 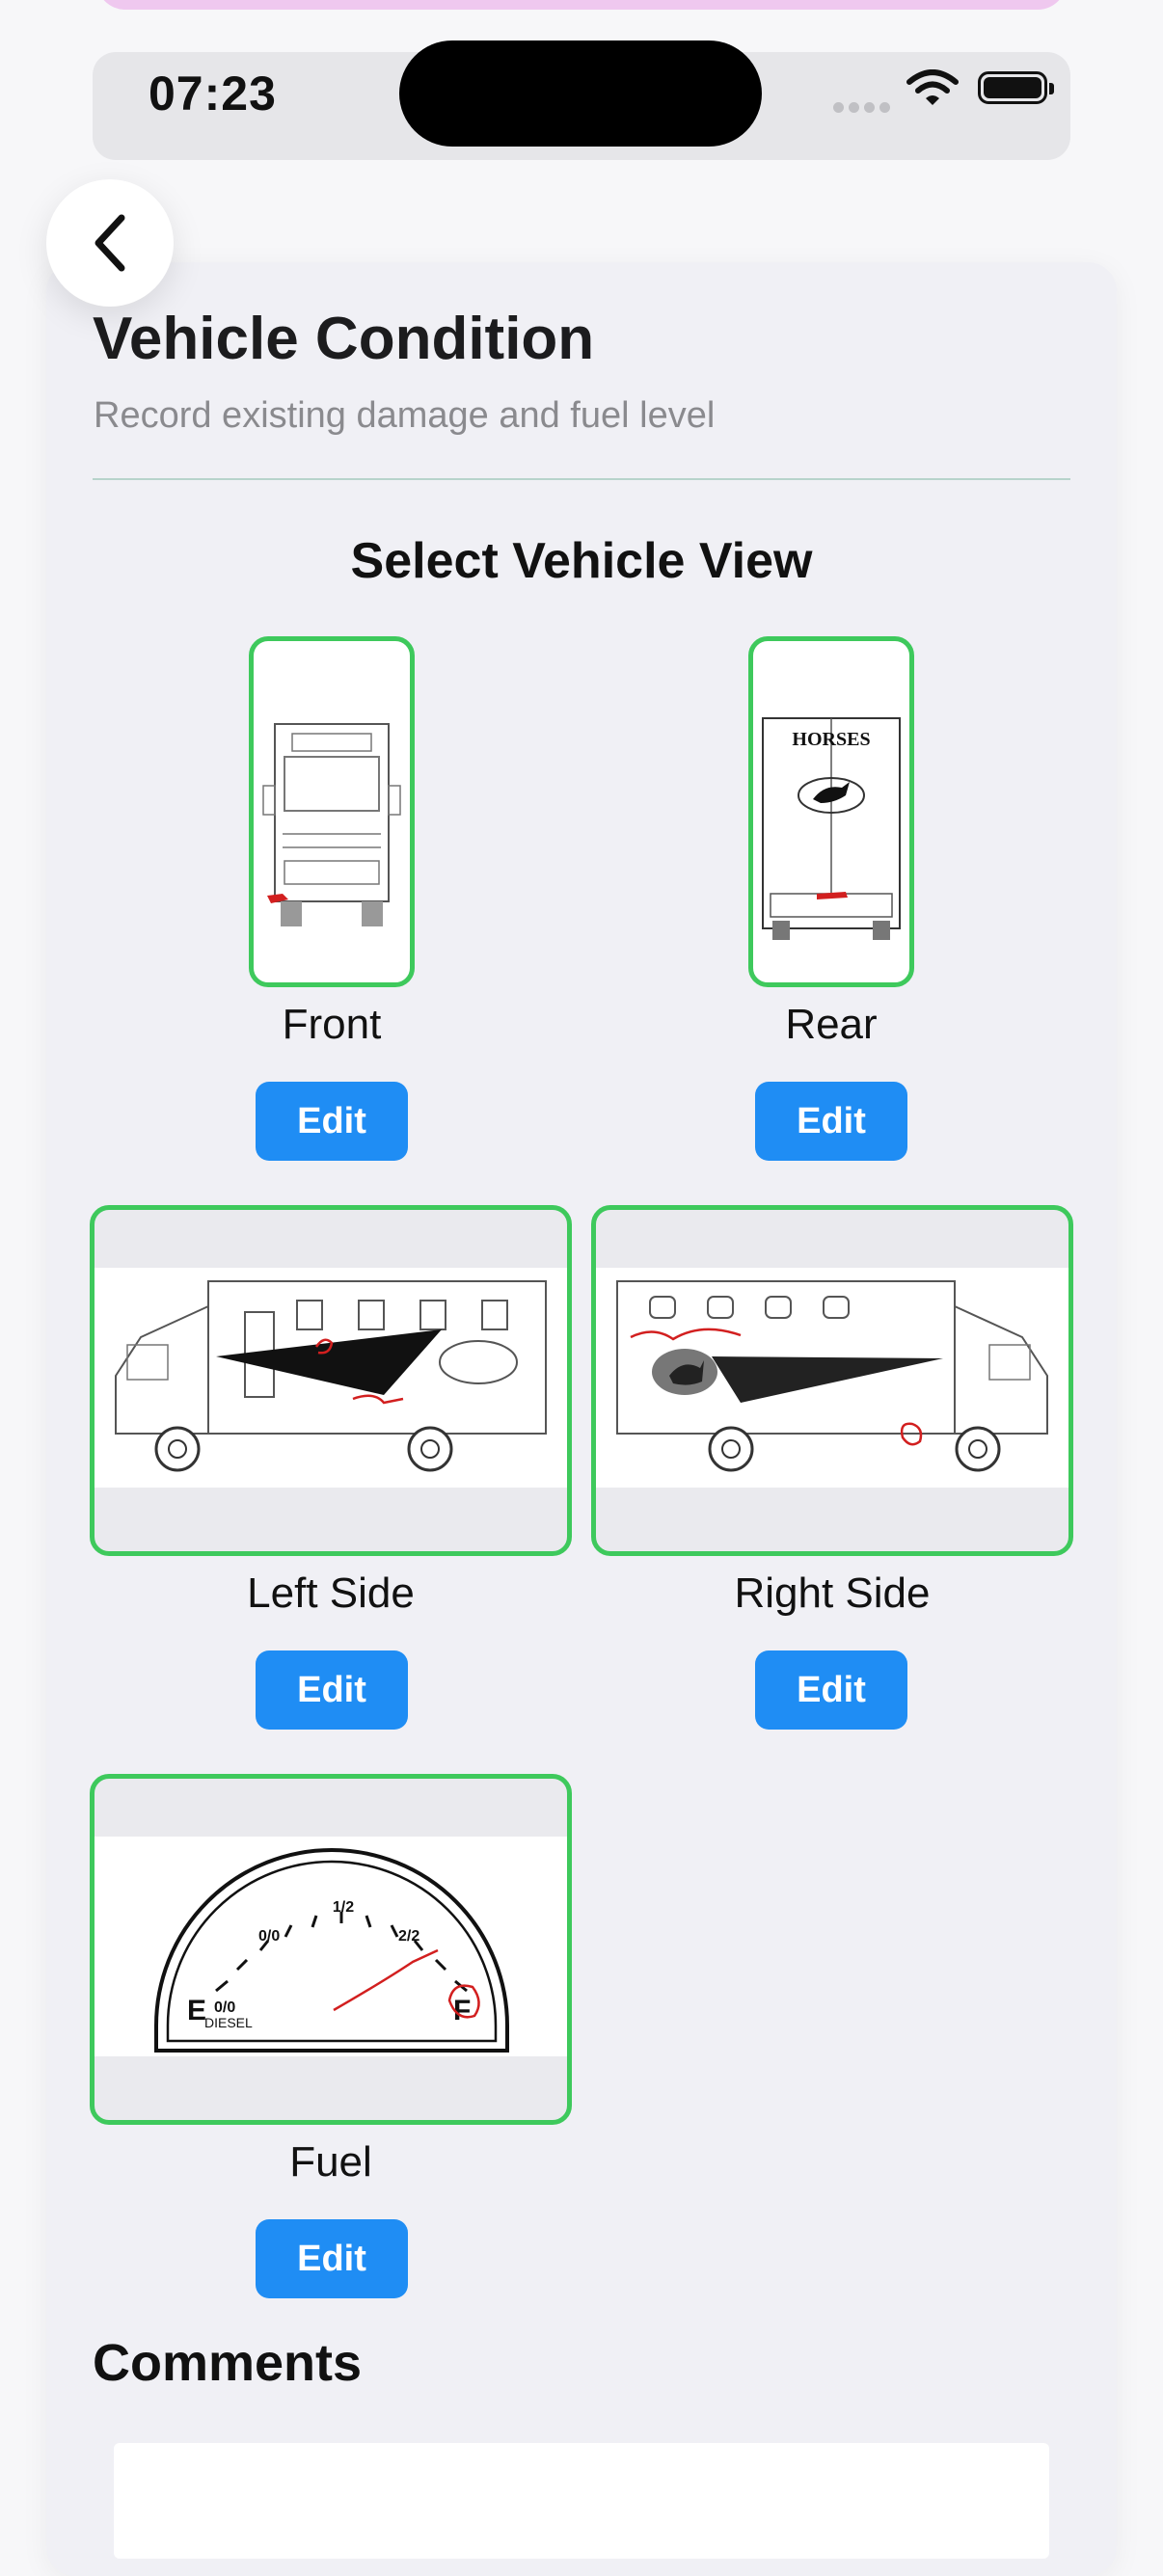 I want to click on back-button, so click(x=110, y=243).